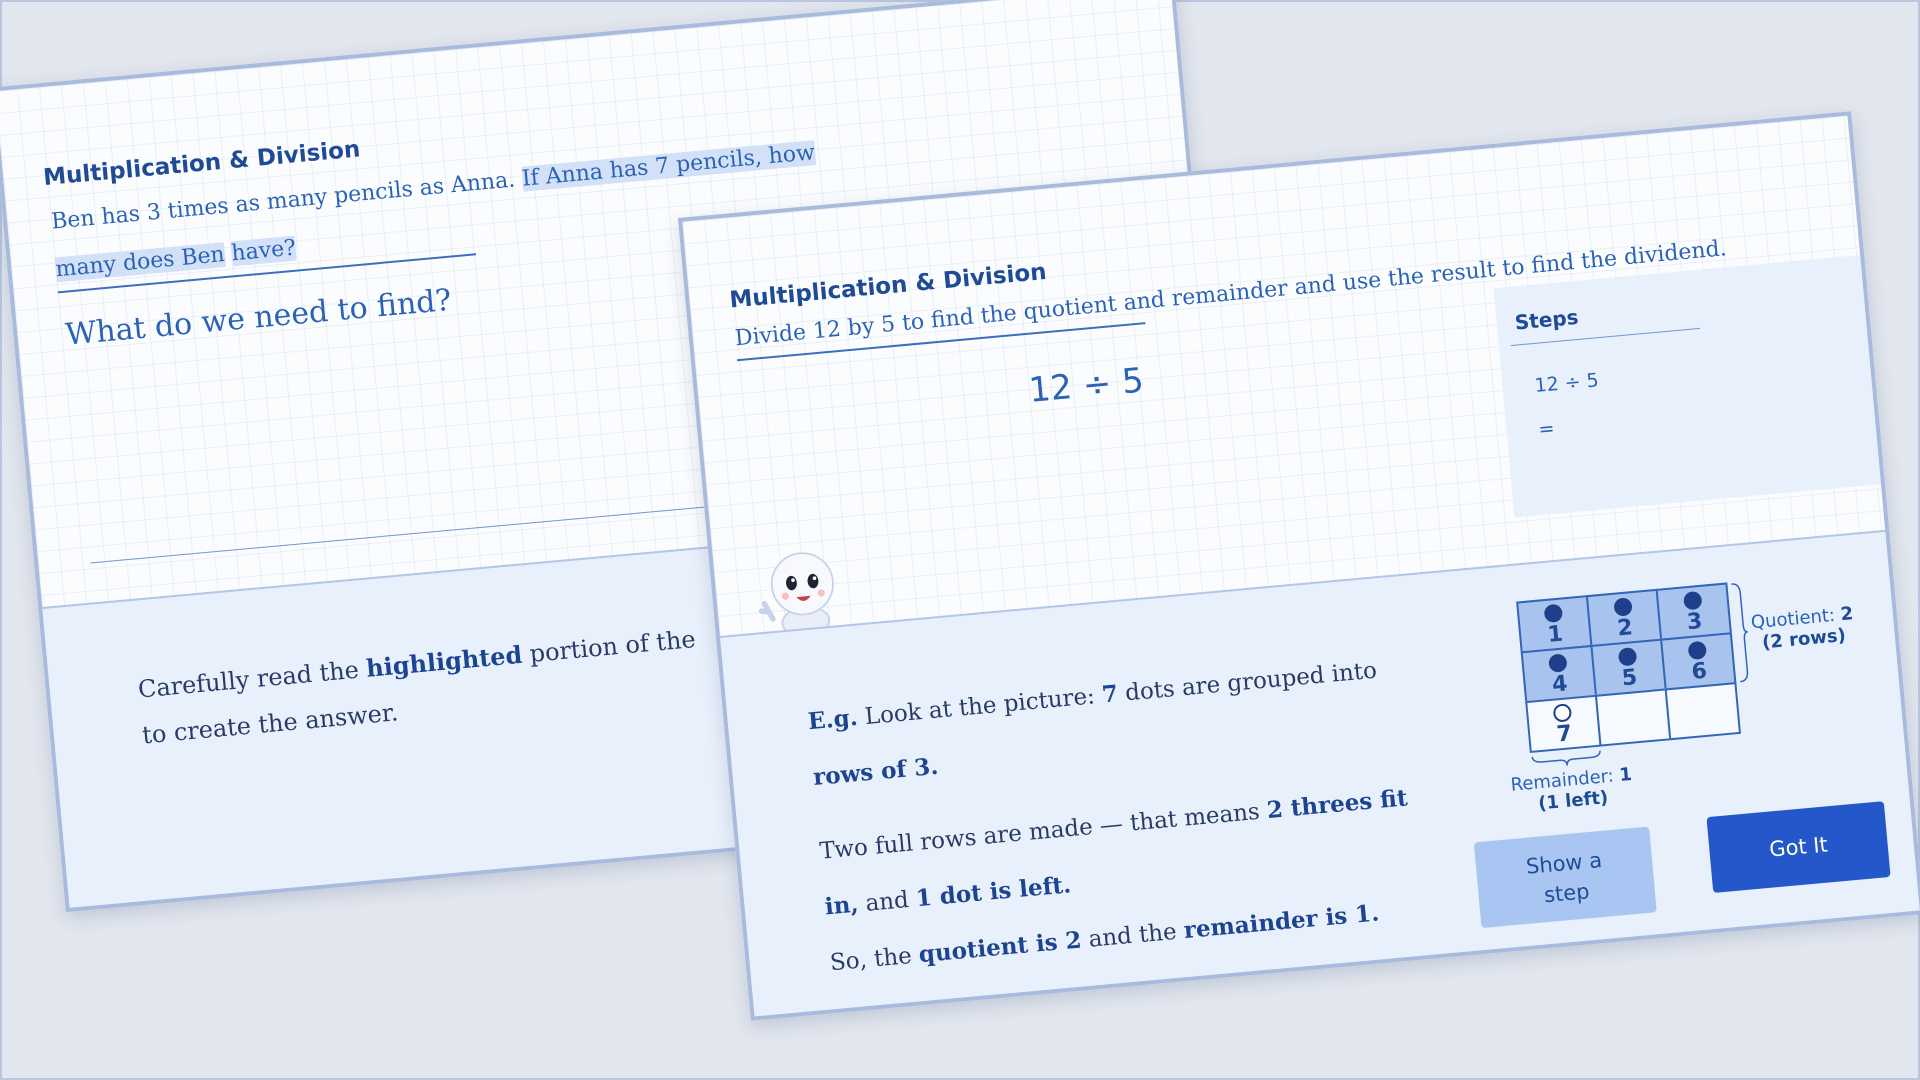 The image size is (1920, 1080). Describe the element at coordinates (1847, 614) in the screenshot. I see `quotient-value: 2` at that location.